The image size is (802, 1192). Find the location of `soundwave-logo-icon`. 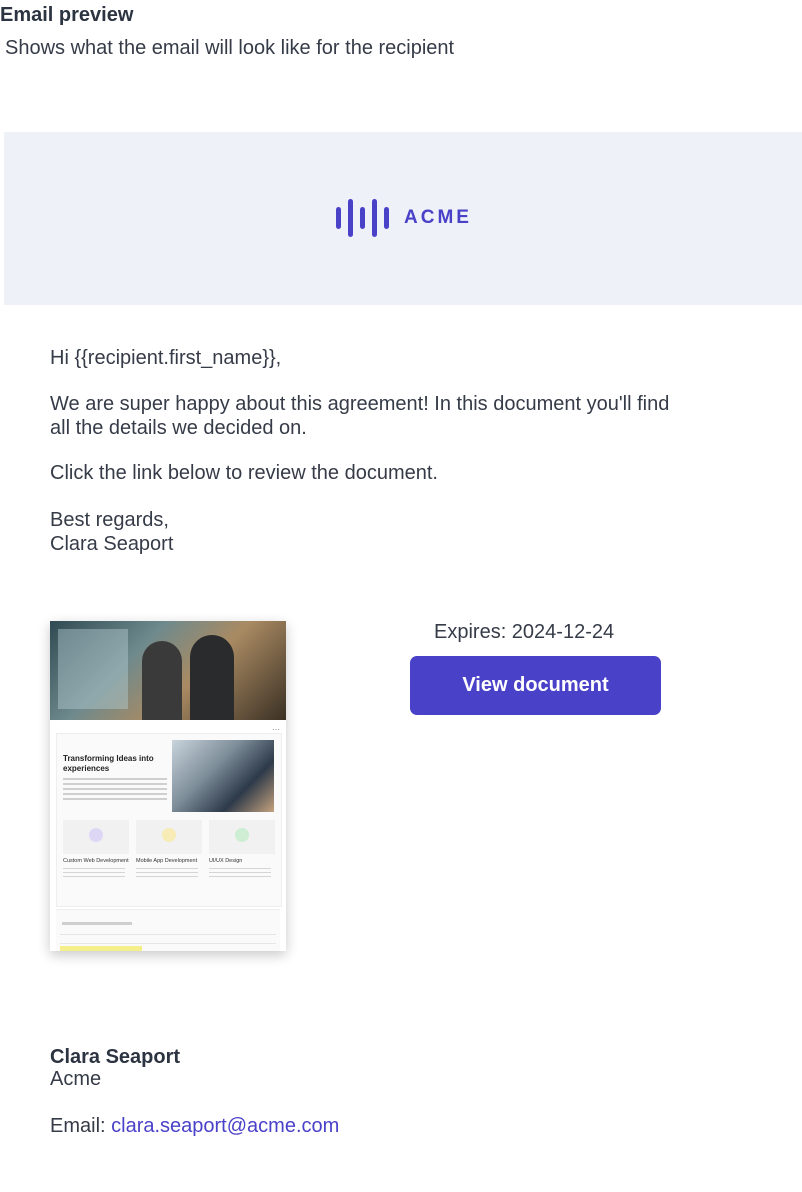

soundwave-logo-icon is located at coordinates (362, 218).